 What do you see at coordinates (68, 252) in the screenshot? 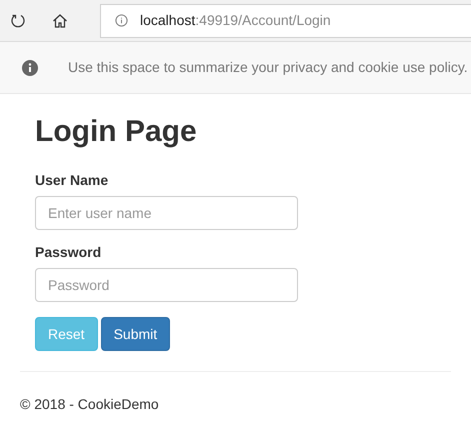
I see `field-label: Password` at bounding box center [68, 252].